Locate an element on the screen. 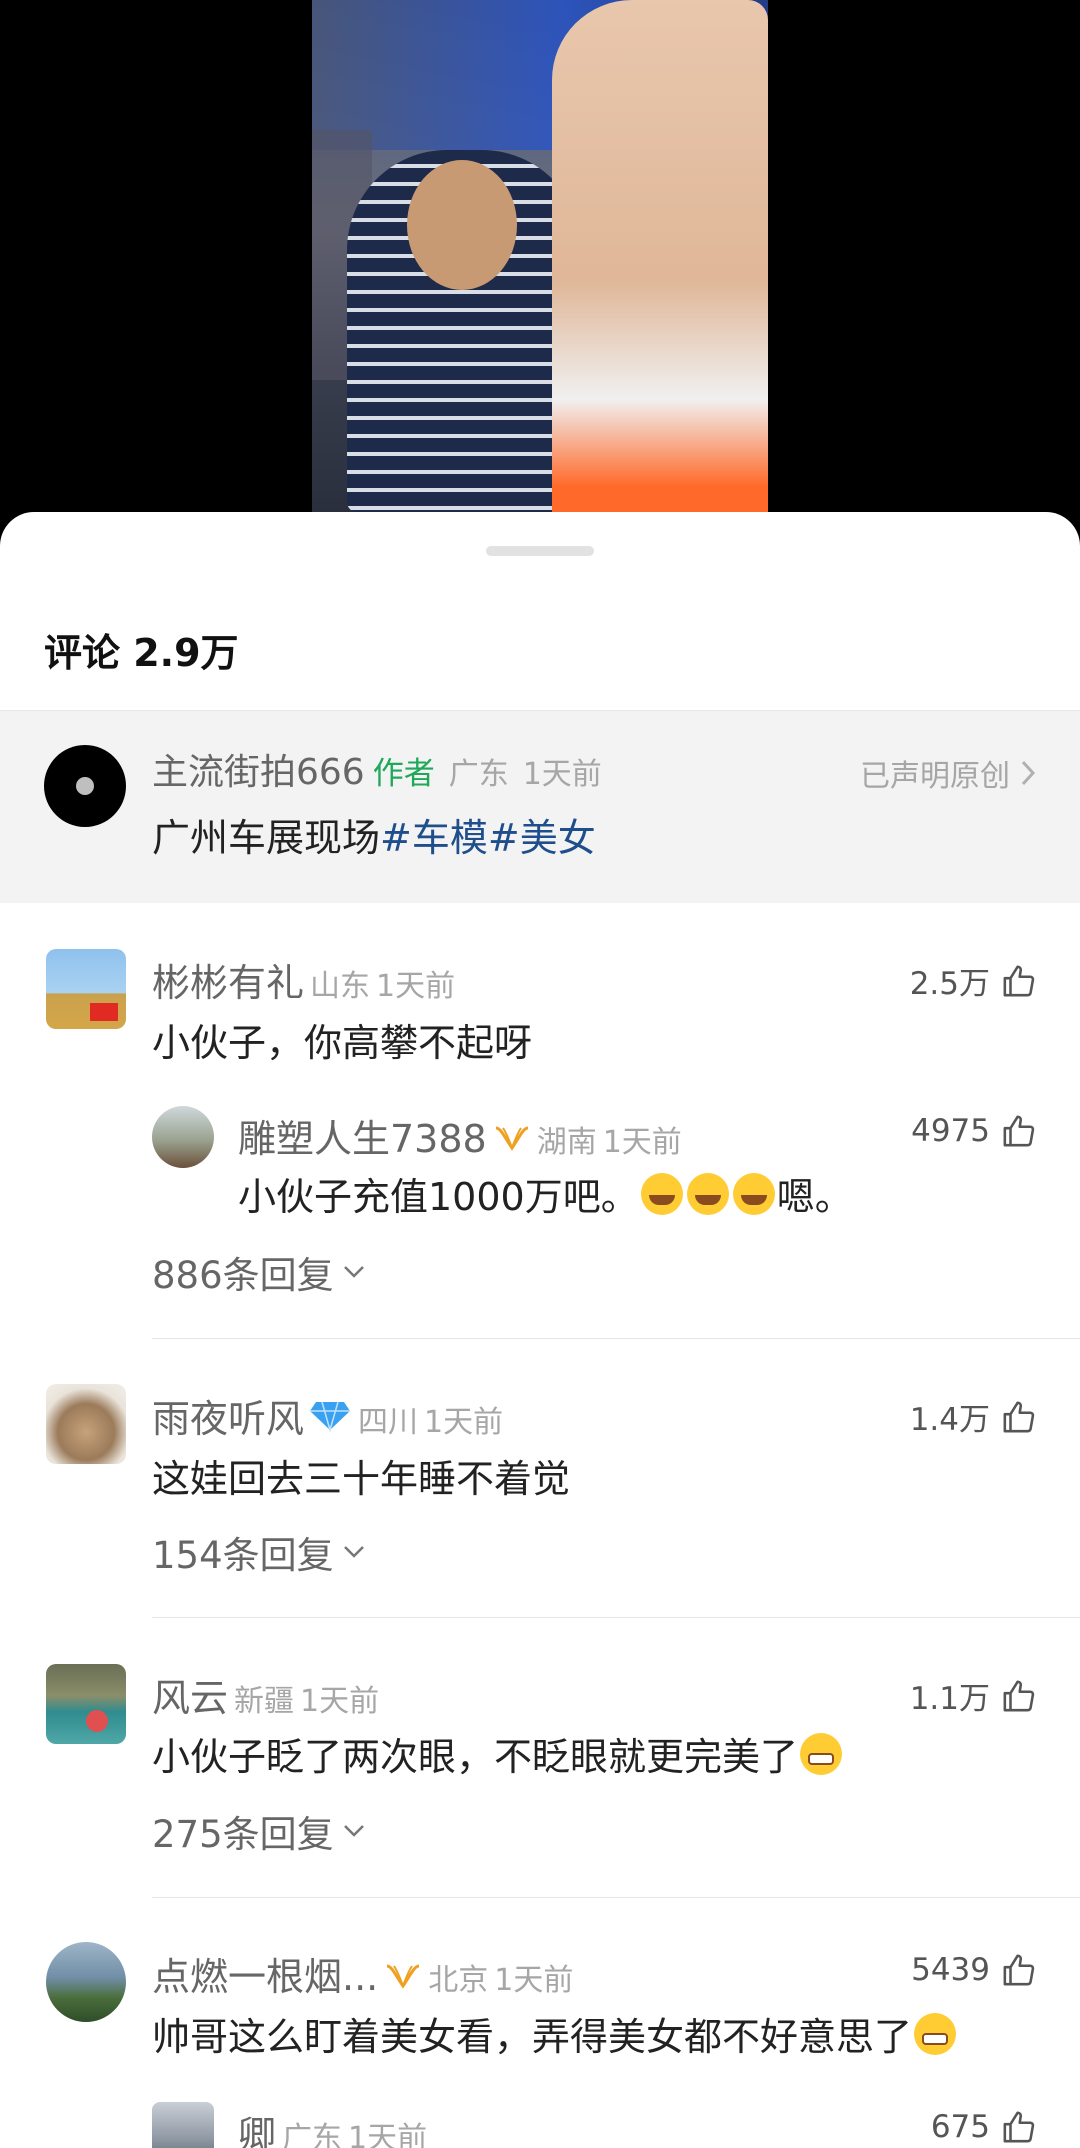 The image size is (1080, 2148). video-frame is located at coordinates (540, 256).